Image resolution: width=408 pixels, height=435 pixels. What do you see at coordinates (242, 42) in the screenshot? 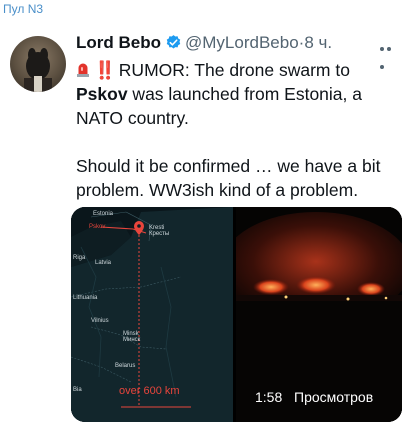
I see `author-handle: @MyLordBebo` at bounding box center [242, 42].